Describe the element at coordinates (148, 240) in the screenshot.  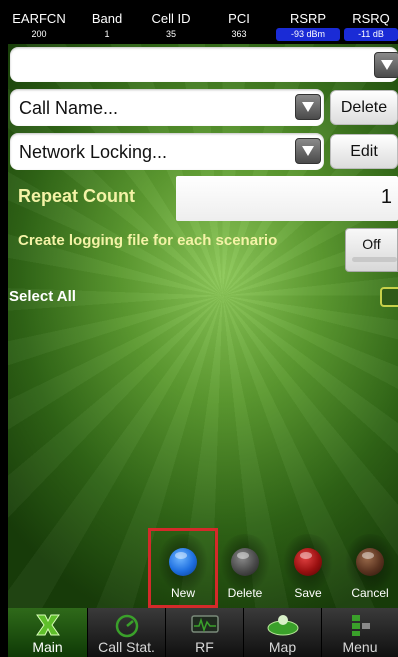
I see `logging-label: Create logging file for each scenario` at that location.